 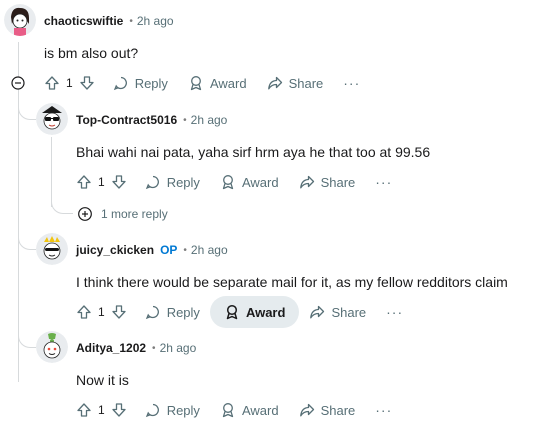 I want to click on comment-header: juicy_ckicken OP • 2h ago, so click(x=152, y=250).